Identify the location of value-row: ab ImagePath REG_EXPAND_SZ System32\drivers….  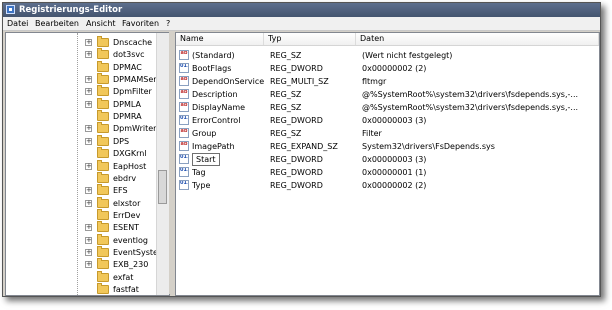
(387, 146).